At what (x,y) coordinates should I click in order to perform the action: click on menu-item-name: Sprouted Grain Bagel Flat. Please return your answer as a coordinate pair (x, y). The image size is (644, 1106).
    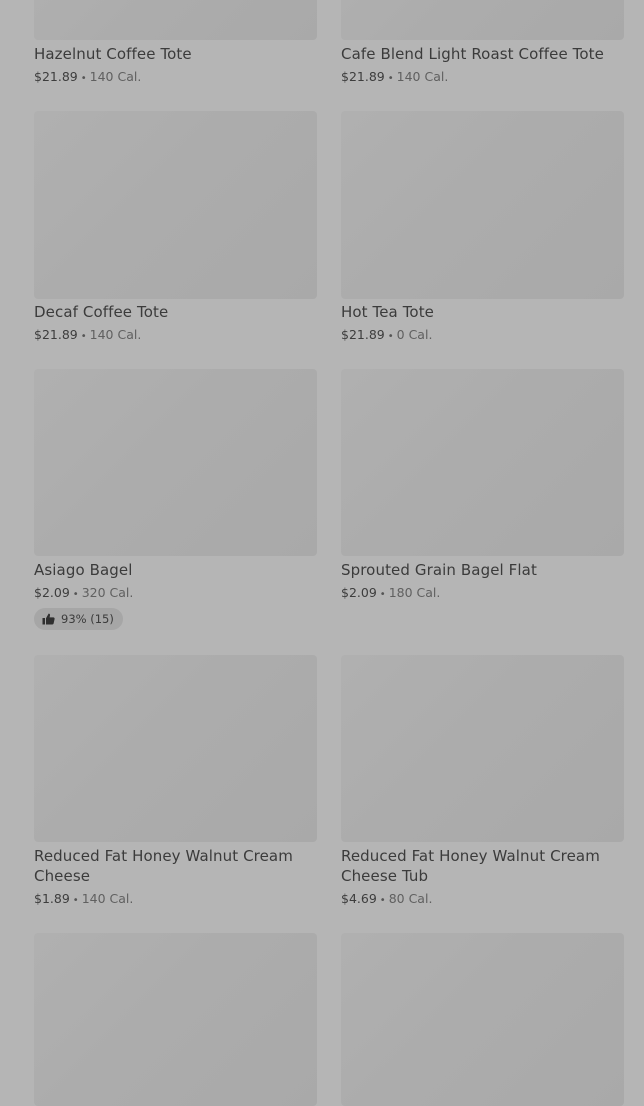
    Looking at the image, I should click on (482, 570).